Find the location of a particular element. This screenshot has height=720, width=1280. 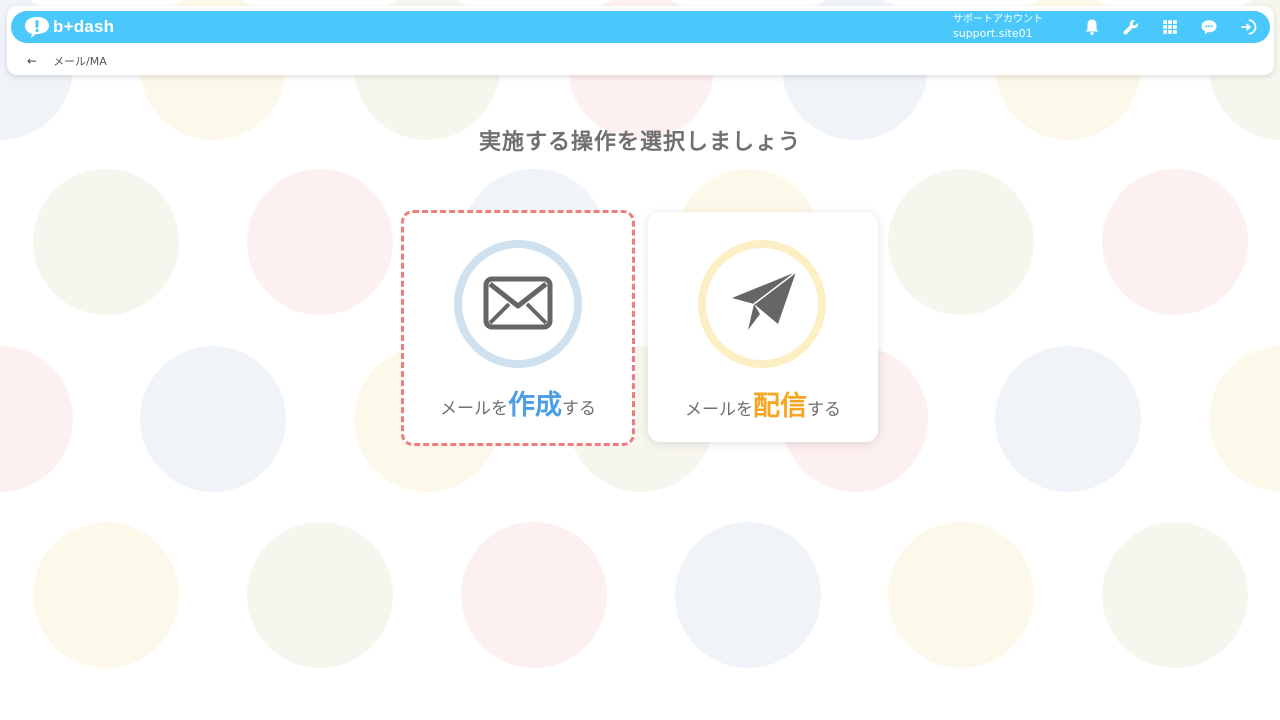

logout-icon is located at coordinates (1249, 27).